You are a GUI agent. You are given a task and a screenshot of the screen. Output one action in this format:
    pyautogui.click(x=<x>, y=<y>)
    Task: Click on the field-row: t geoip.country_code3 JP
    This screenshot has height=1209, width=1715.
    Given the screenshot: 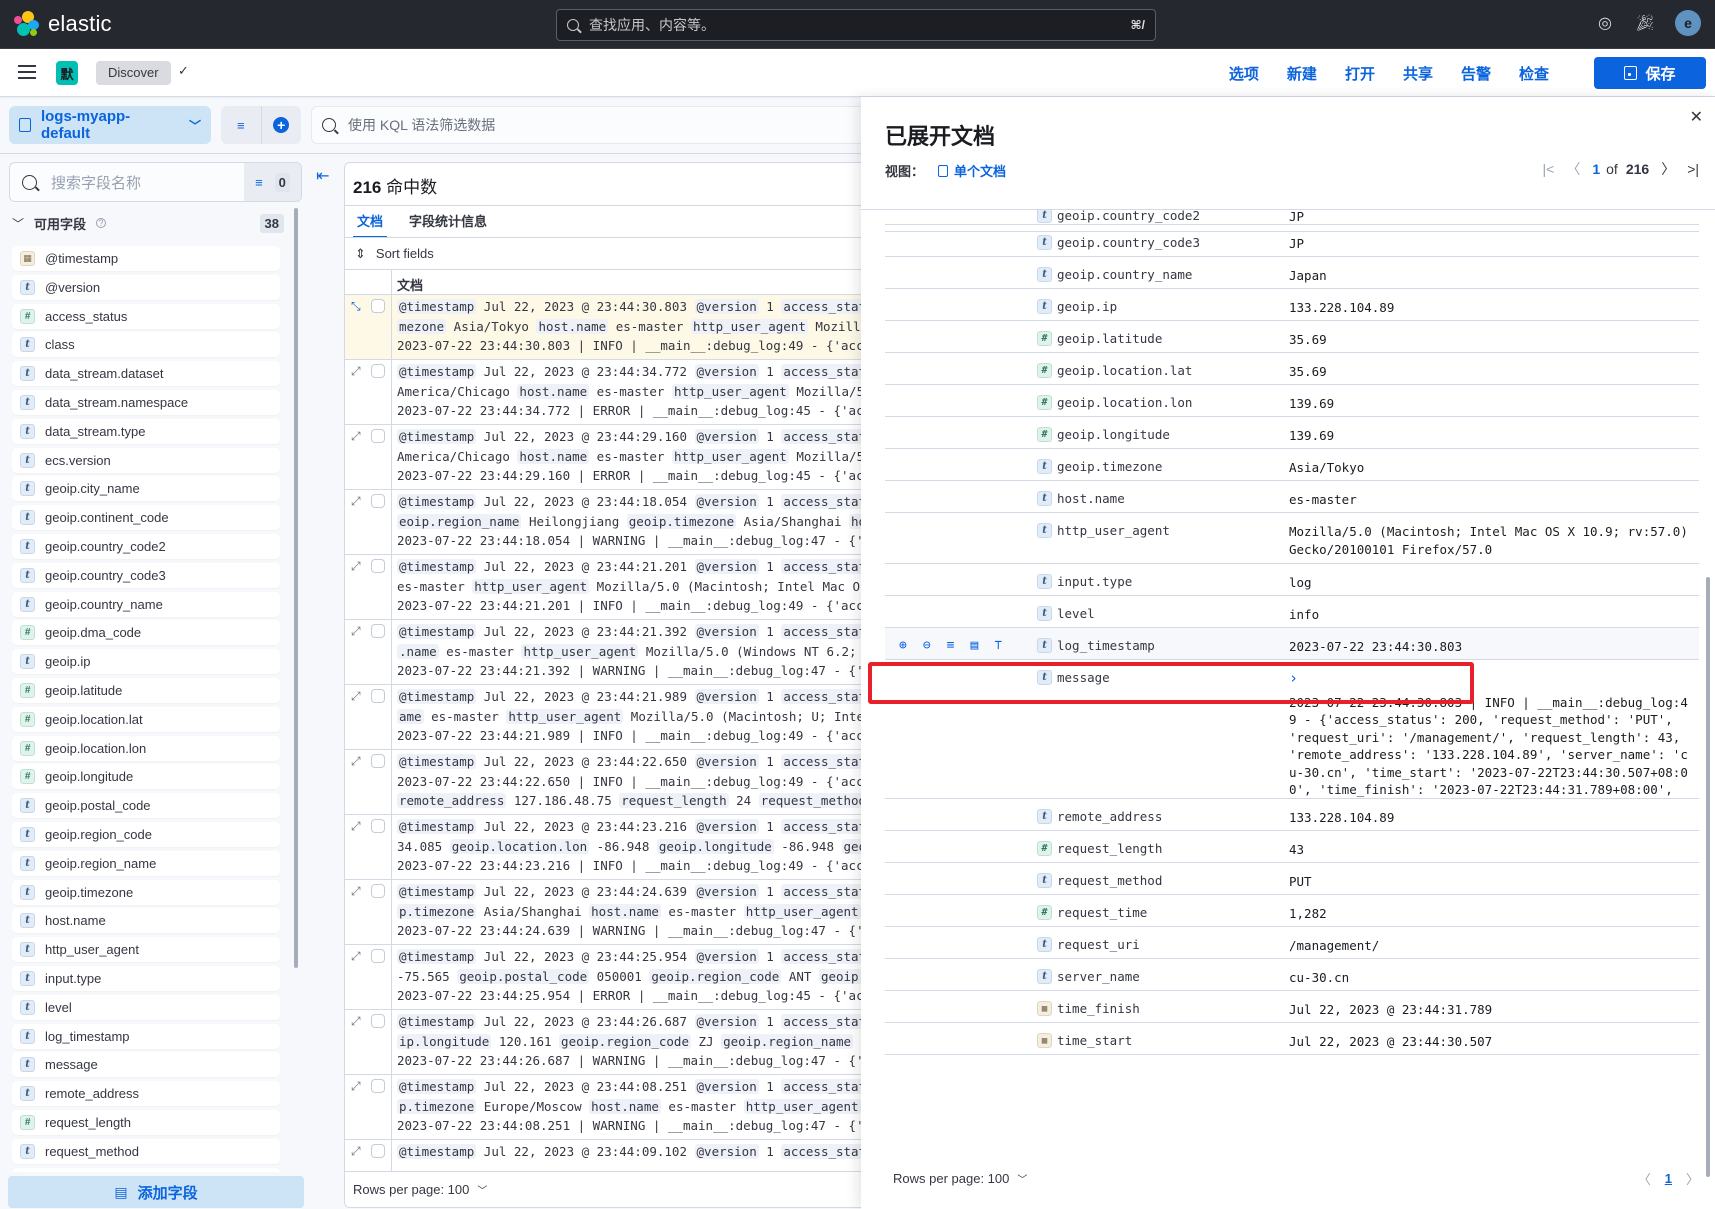 What is the action you would take?
    pyautogui.click(x=1292, y=241)
    